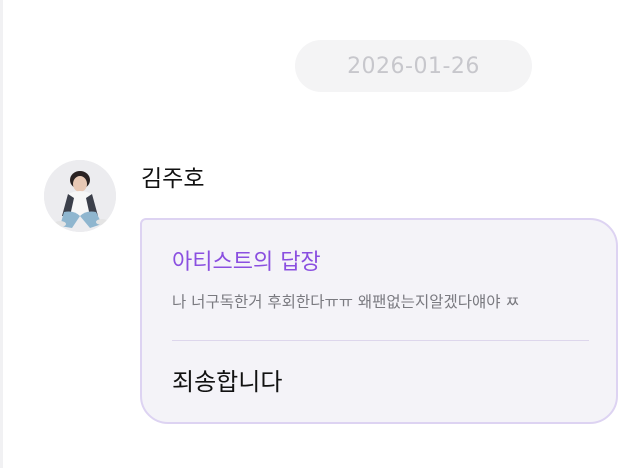  I want to click on sender-avatar, so click(80, 196).